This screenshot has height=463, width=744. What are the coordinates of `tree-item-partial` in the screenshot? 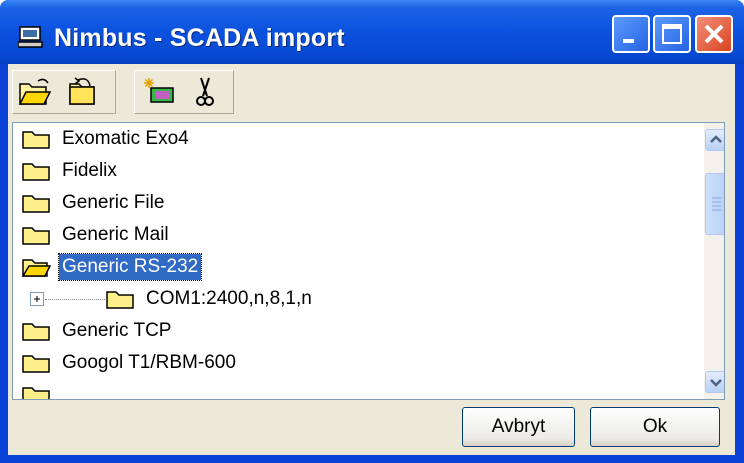 It's located at (32, 389).